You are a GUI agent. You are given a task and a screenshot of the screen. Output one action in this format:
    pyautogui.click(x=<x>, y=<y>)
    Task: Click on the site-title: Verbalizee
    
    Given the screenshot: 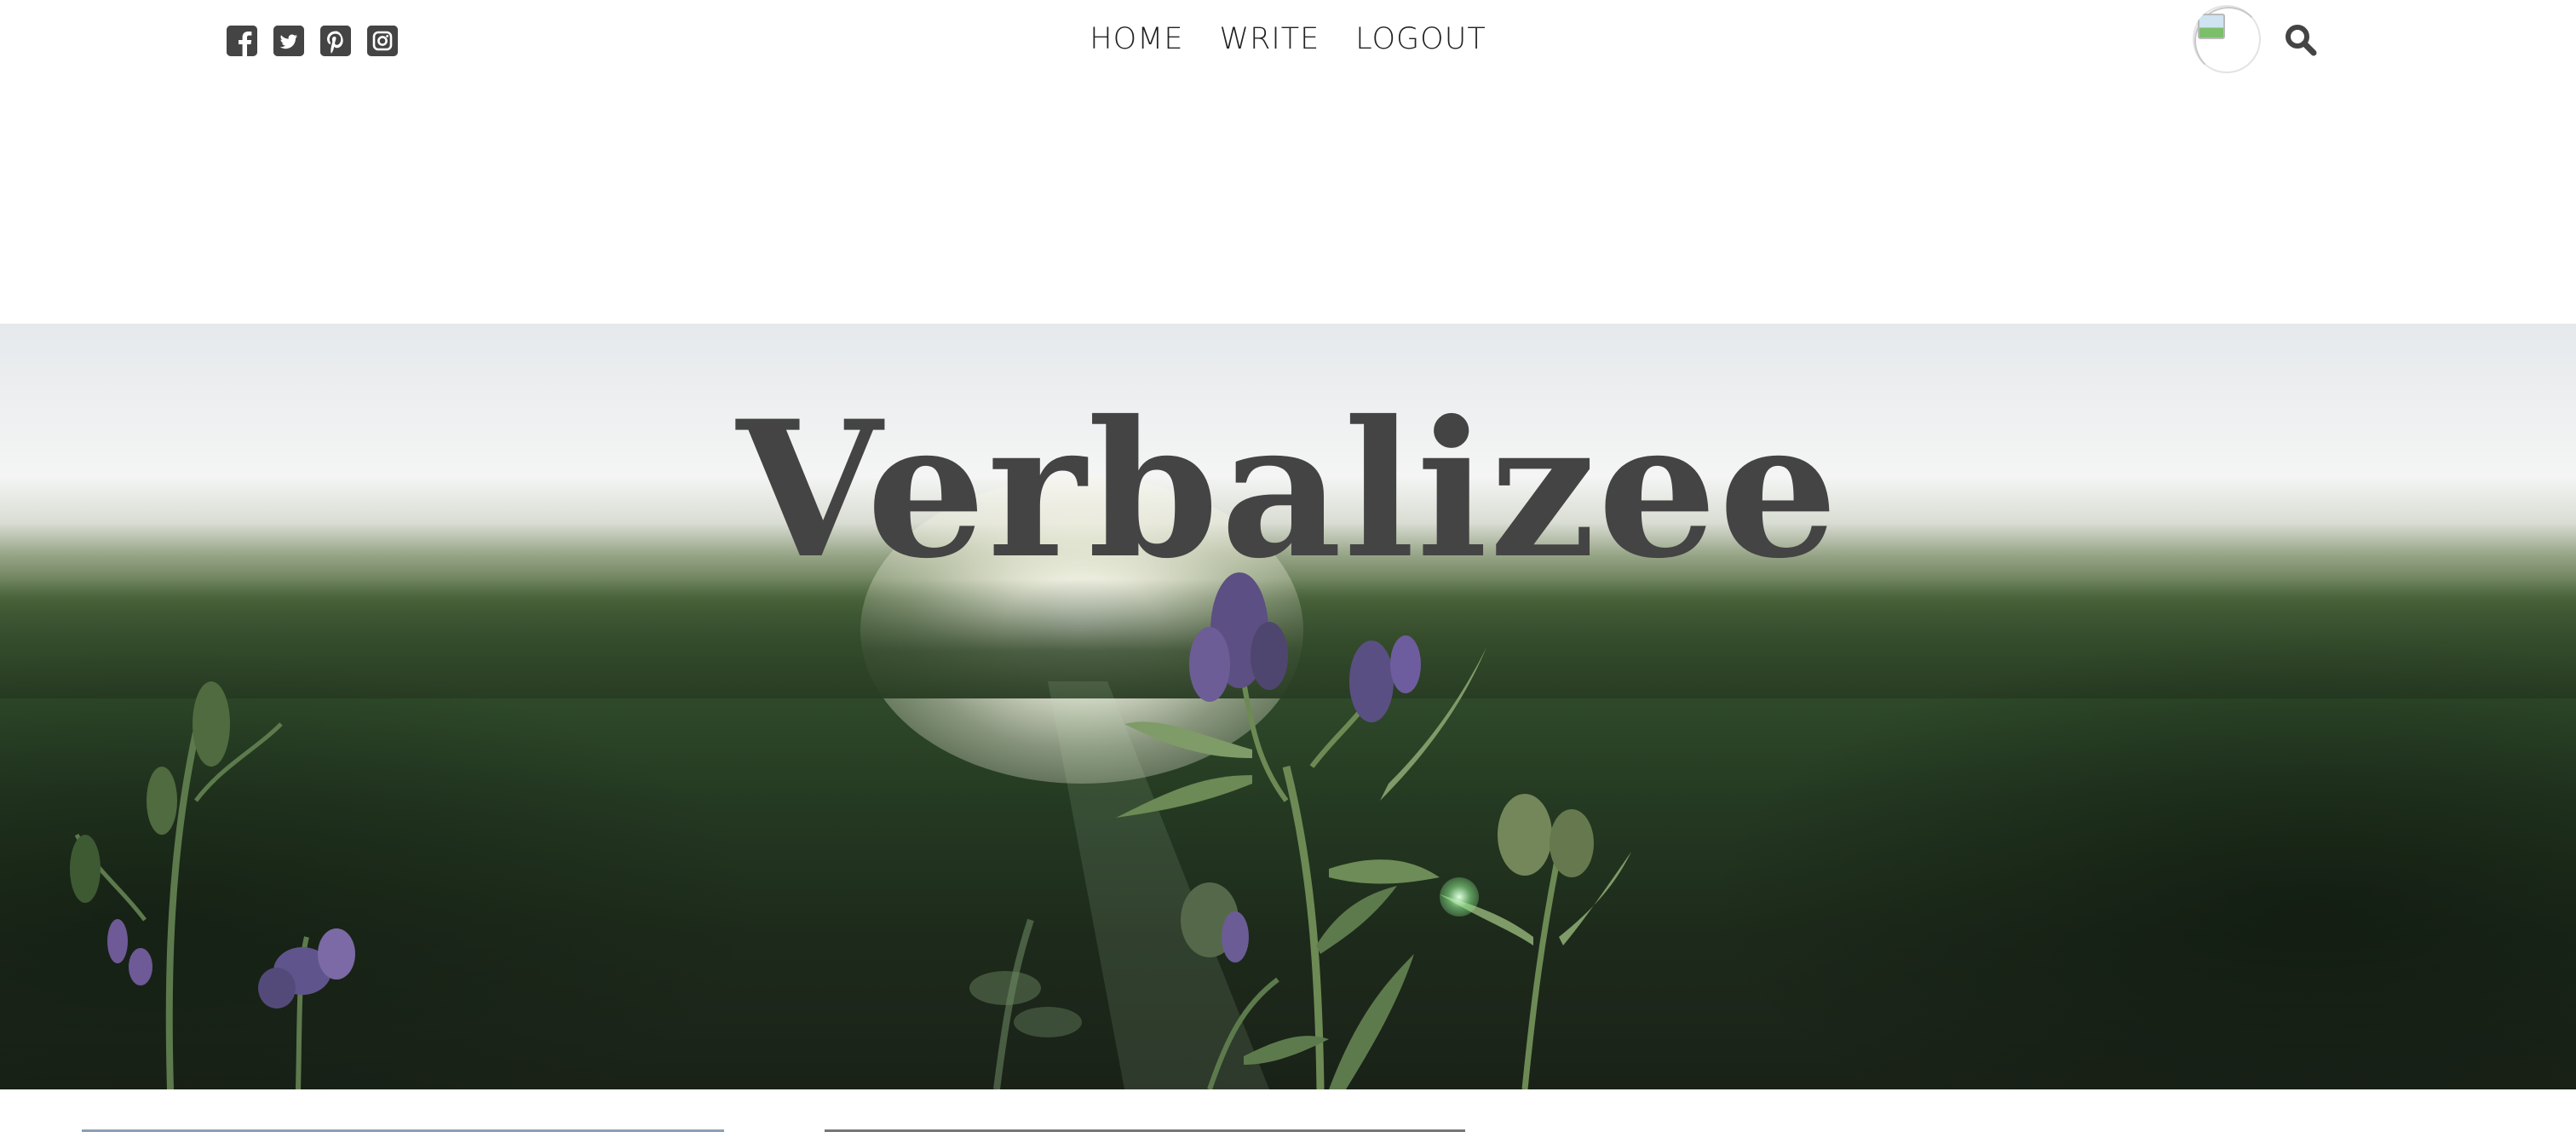 What is the action you would take?
    pyautogui.click(x=1288, y=489)
    